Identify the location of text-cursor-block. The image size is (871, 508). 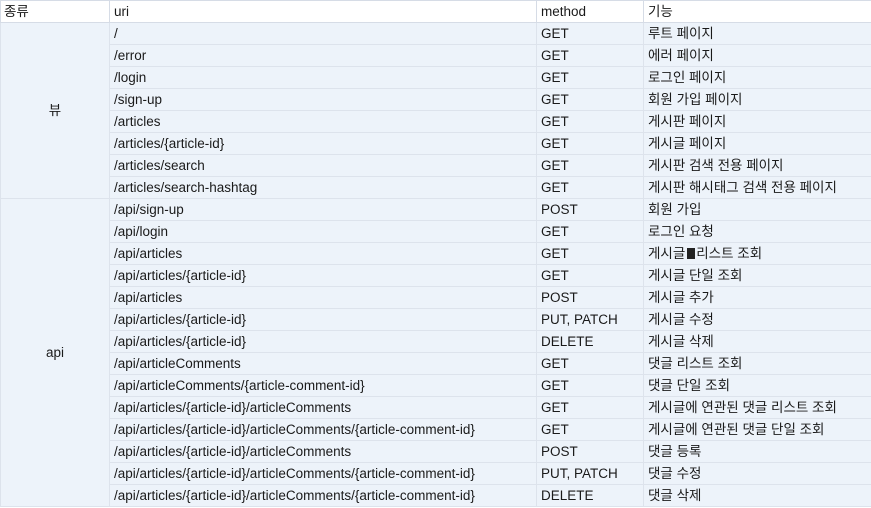
(691, 253).